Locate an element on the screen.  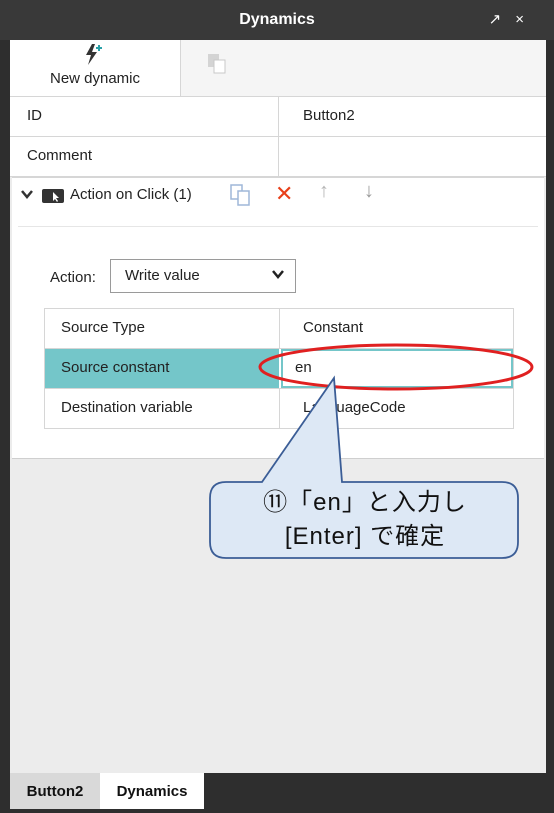
properties-table: ID Button2 Comment is located at coordinates (278, 136).